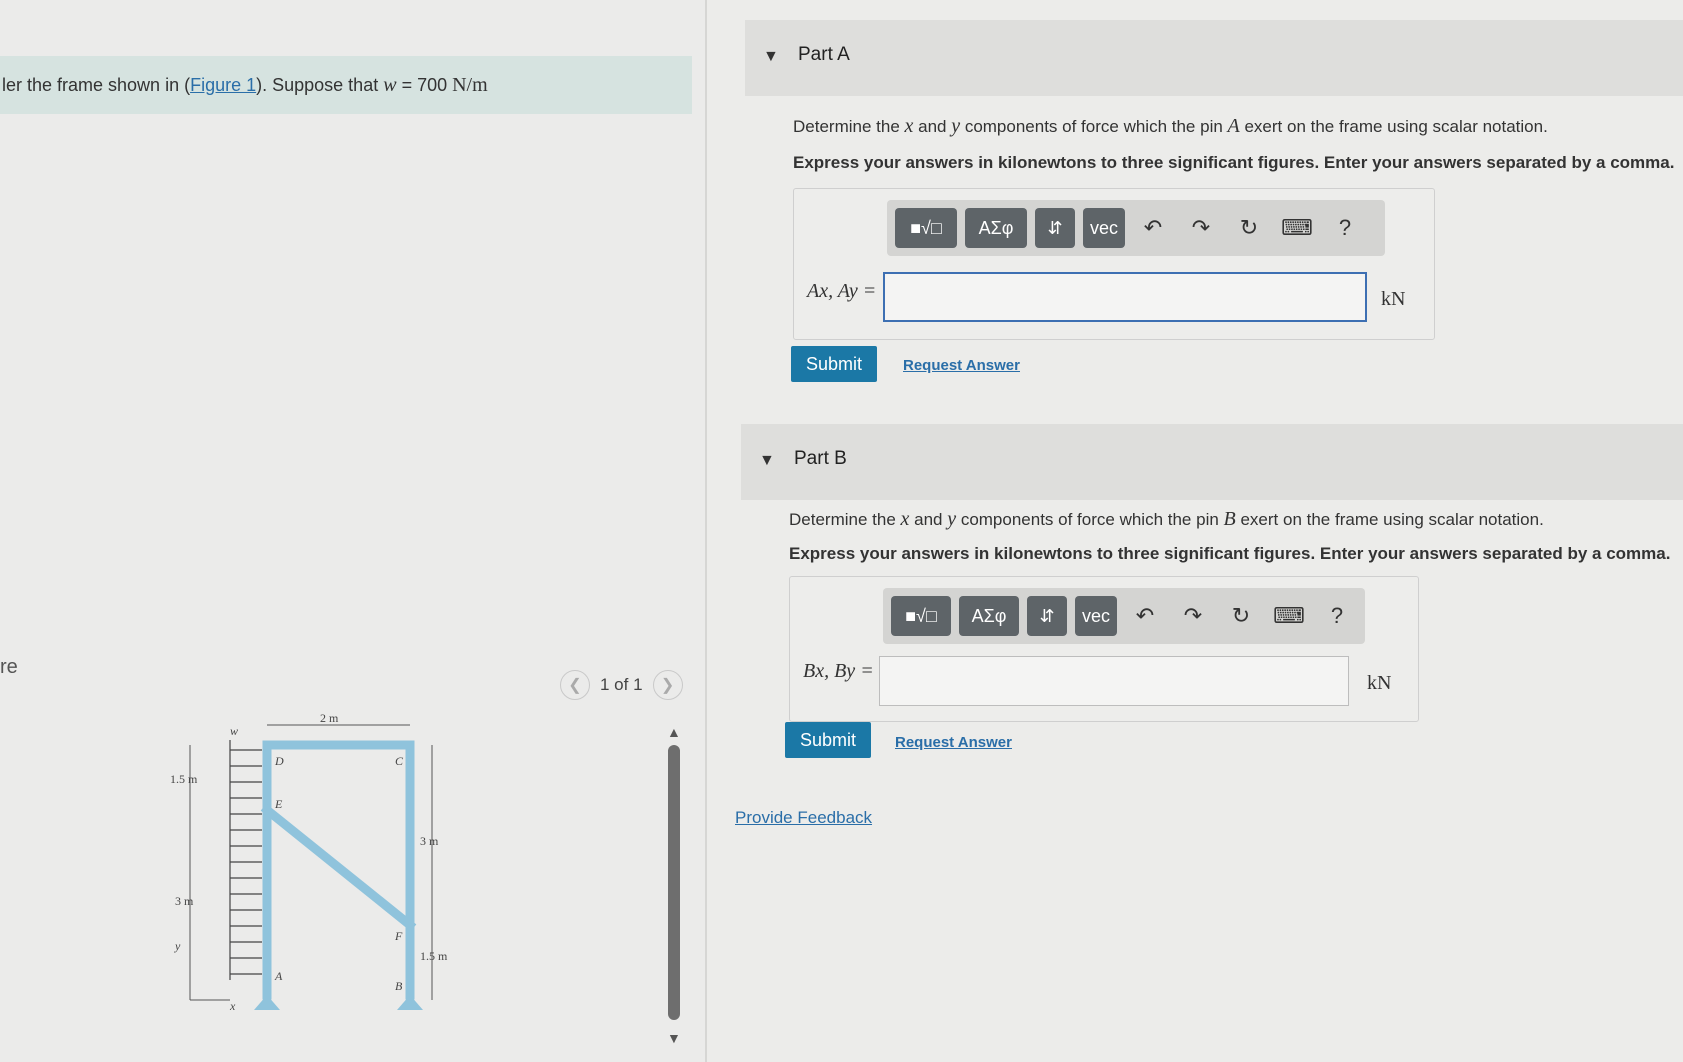 The height and width of the screenshot is (1062, 1683). I want to click on part-a-unit: kN, so click(1393, 299).